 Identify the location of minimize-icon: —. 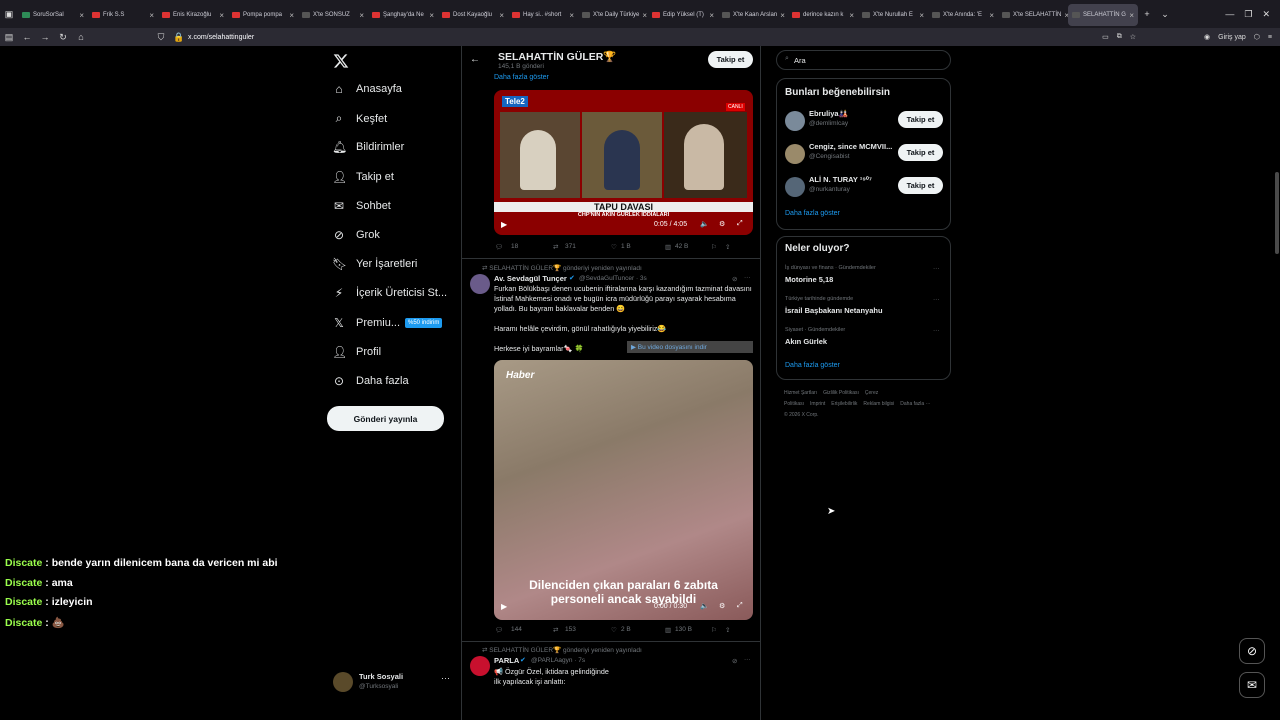
(1229, 14).